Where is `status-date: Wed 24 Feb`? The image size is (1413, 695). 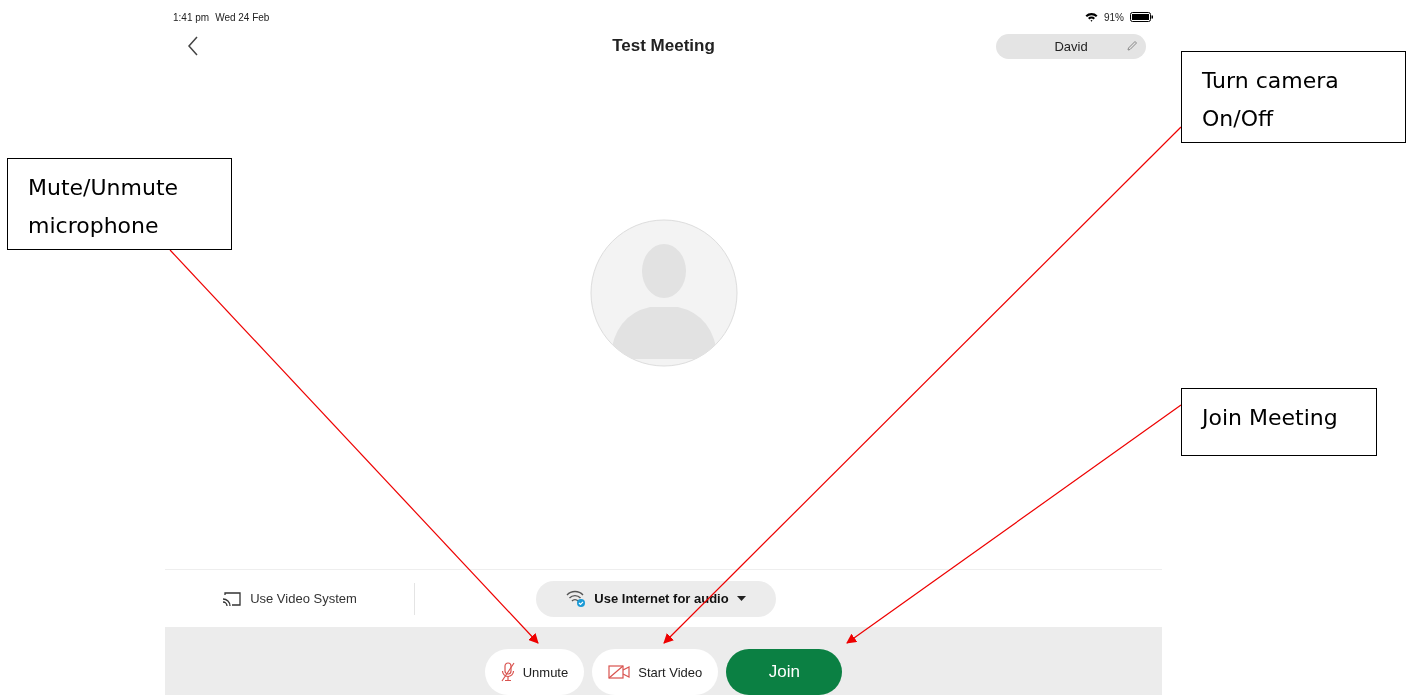
status-date: Wed 24 Feb is located at coordinates (242, 17).